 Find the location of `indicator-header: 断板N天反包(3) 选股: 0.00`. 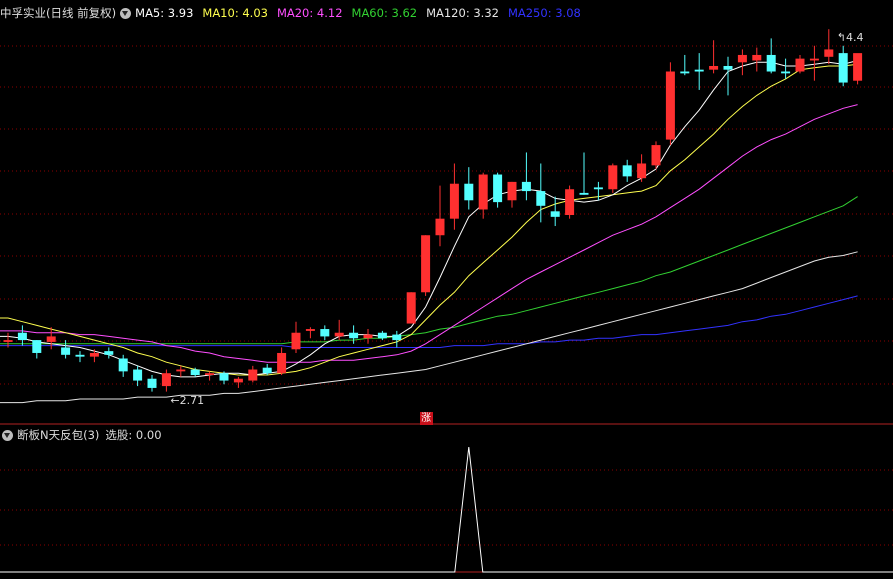

indicator-header: 断板N天反包(3) 选股: 0.00 is located at coordinates (81, 435).